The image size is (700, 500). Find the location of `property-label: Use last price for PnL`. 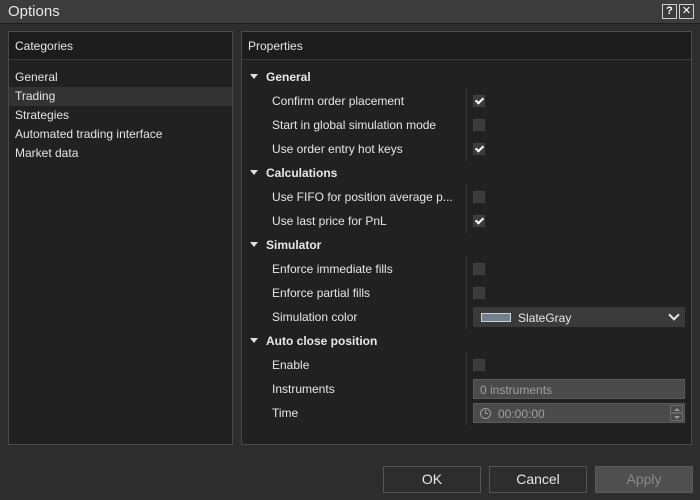

property-label: Use last price for PnL is located at coordinates (329, 221).